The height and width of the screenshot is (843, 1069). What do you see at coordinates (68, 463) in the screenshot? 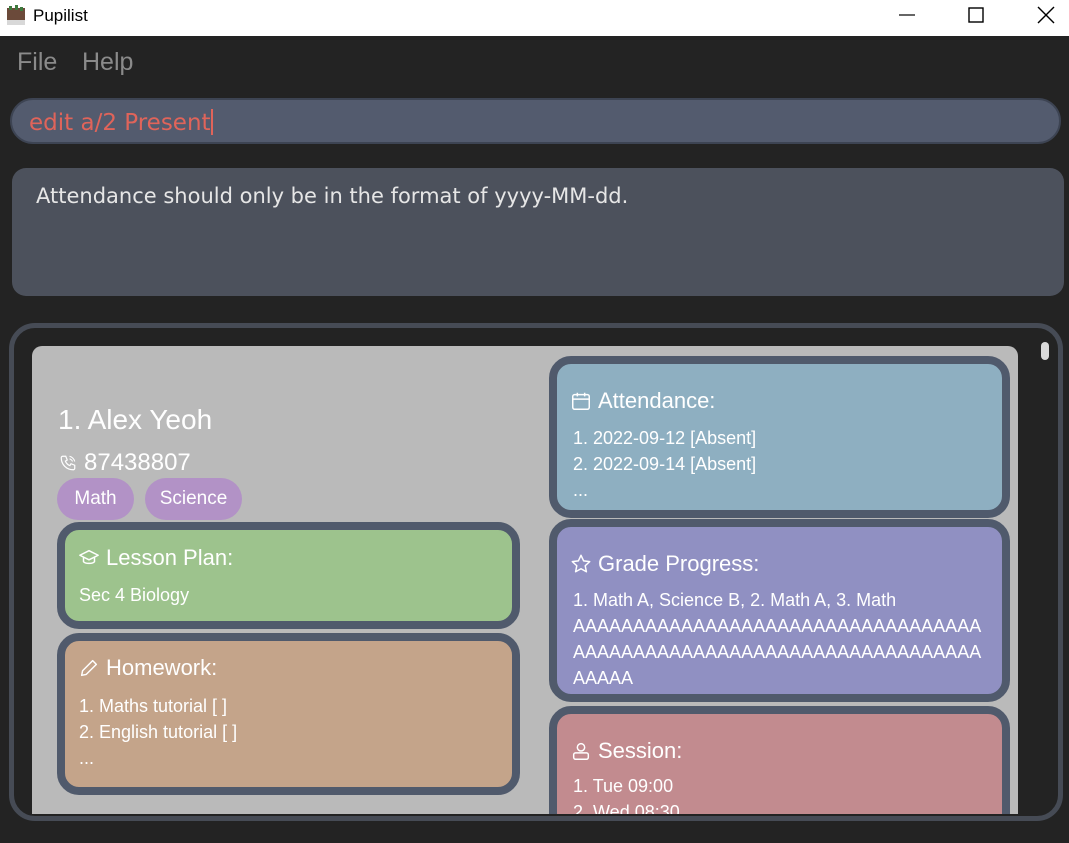
I see `phone-icon` at bounding box center [68, 463].